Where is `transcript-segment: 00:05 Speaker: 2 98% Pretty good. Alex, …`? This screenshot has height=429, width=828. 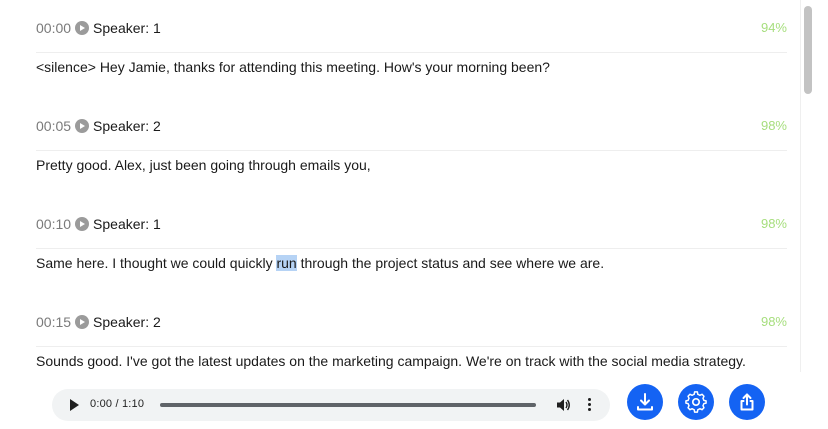
transcript-segment: 00:05 Speaker: 2 98% Pretty good. Alex, … is located at coordinates (411, 144).